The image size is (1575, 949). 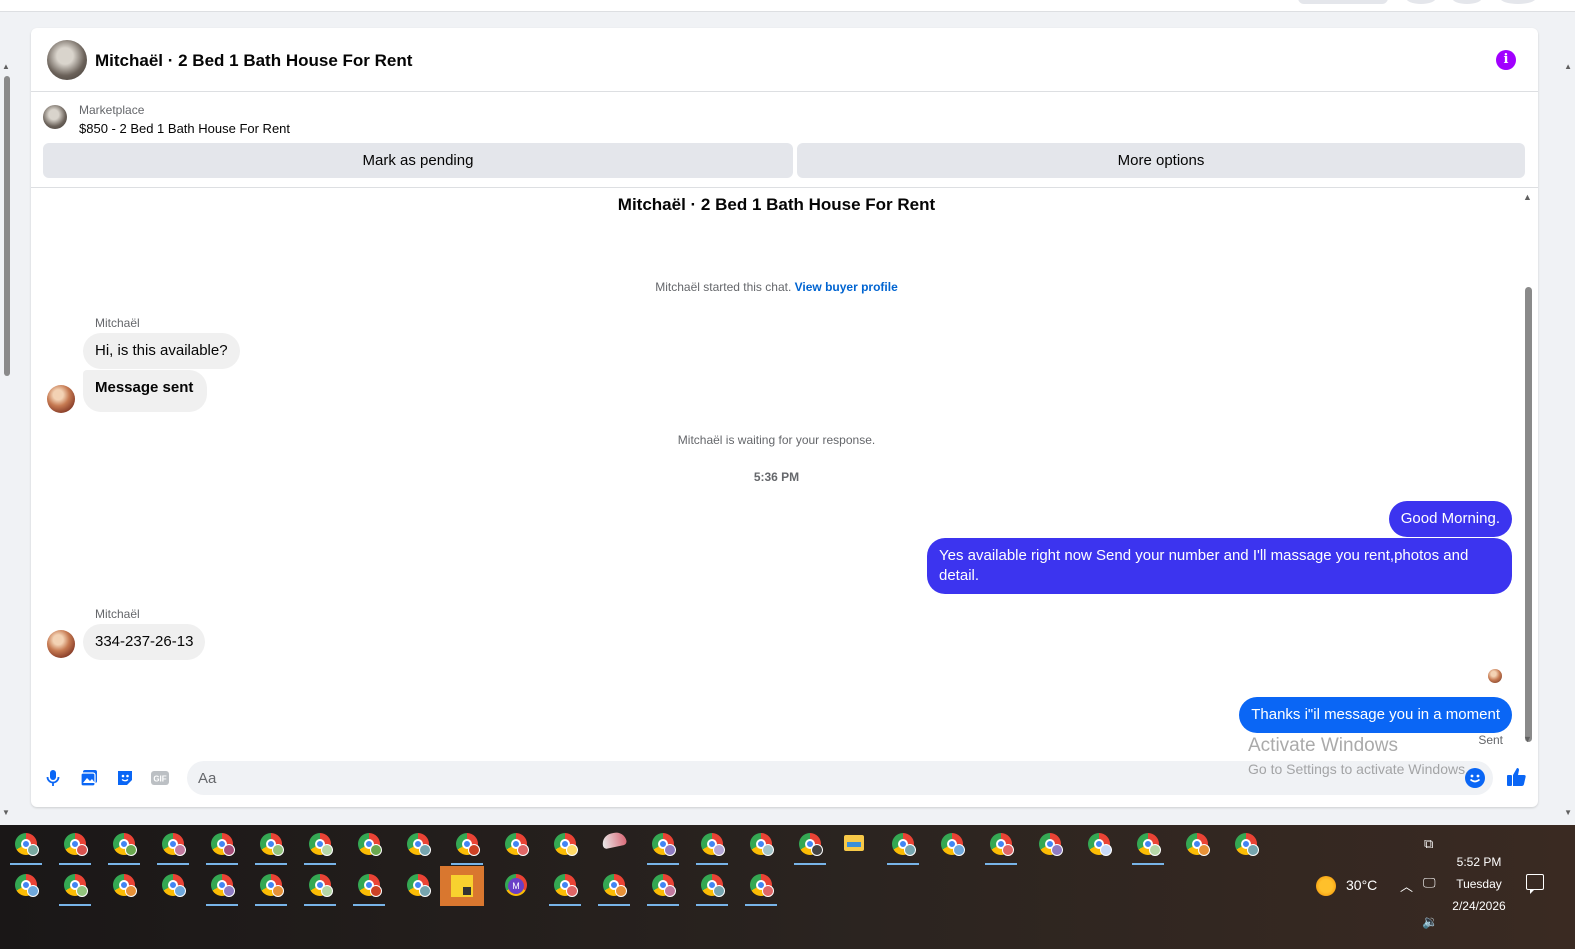 What do you see at coordinates (784, 60) in the screenshot?
I see `chat-header: Mitchaël · 2 Bed 1 Bath House For Rent i` at bounding box center [784, 60].